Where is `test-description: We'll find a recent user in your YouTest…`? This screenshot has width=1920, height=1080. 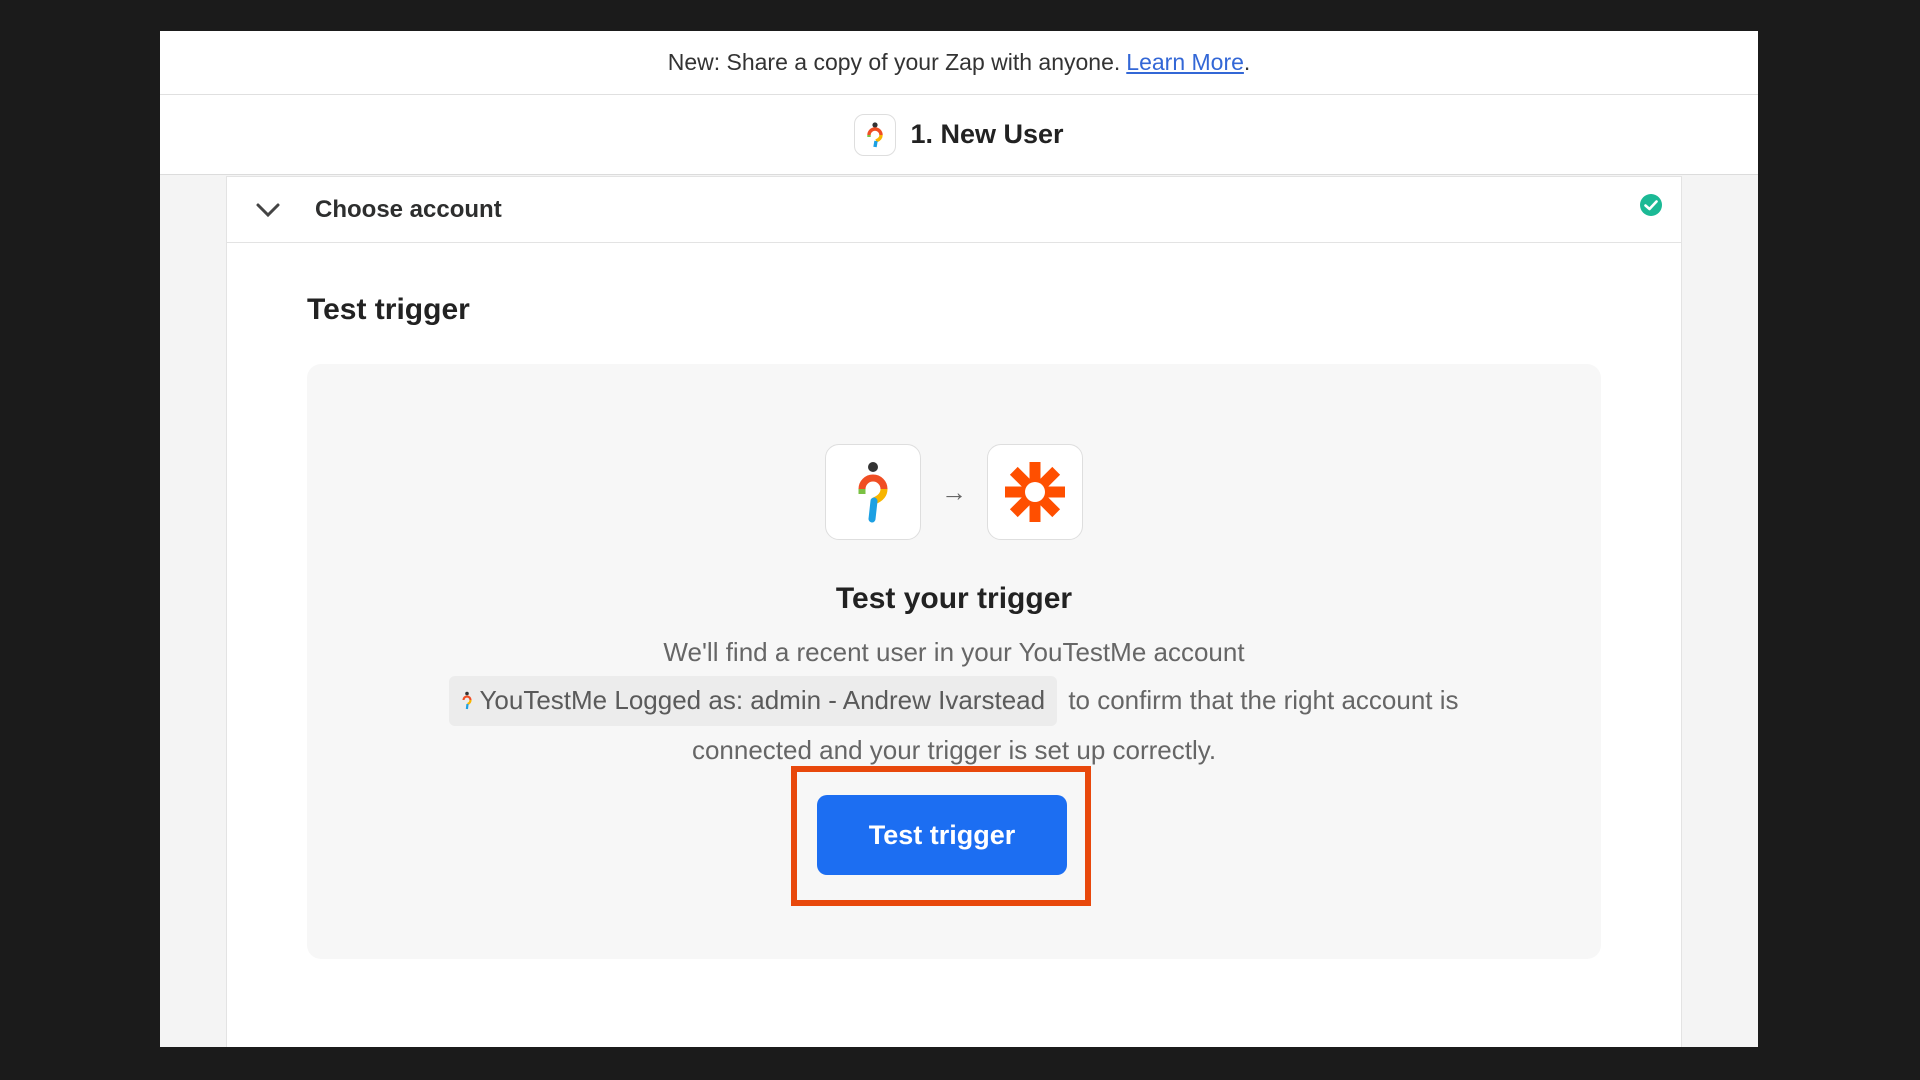
test-description: We'll find a recent user in your YouTest… is located at coordinates (954, 701).